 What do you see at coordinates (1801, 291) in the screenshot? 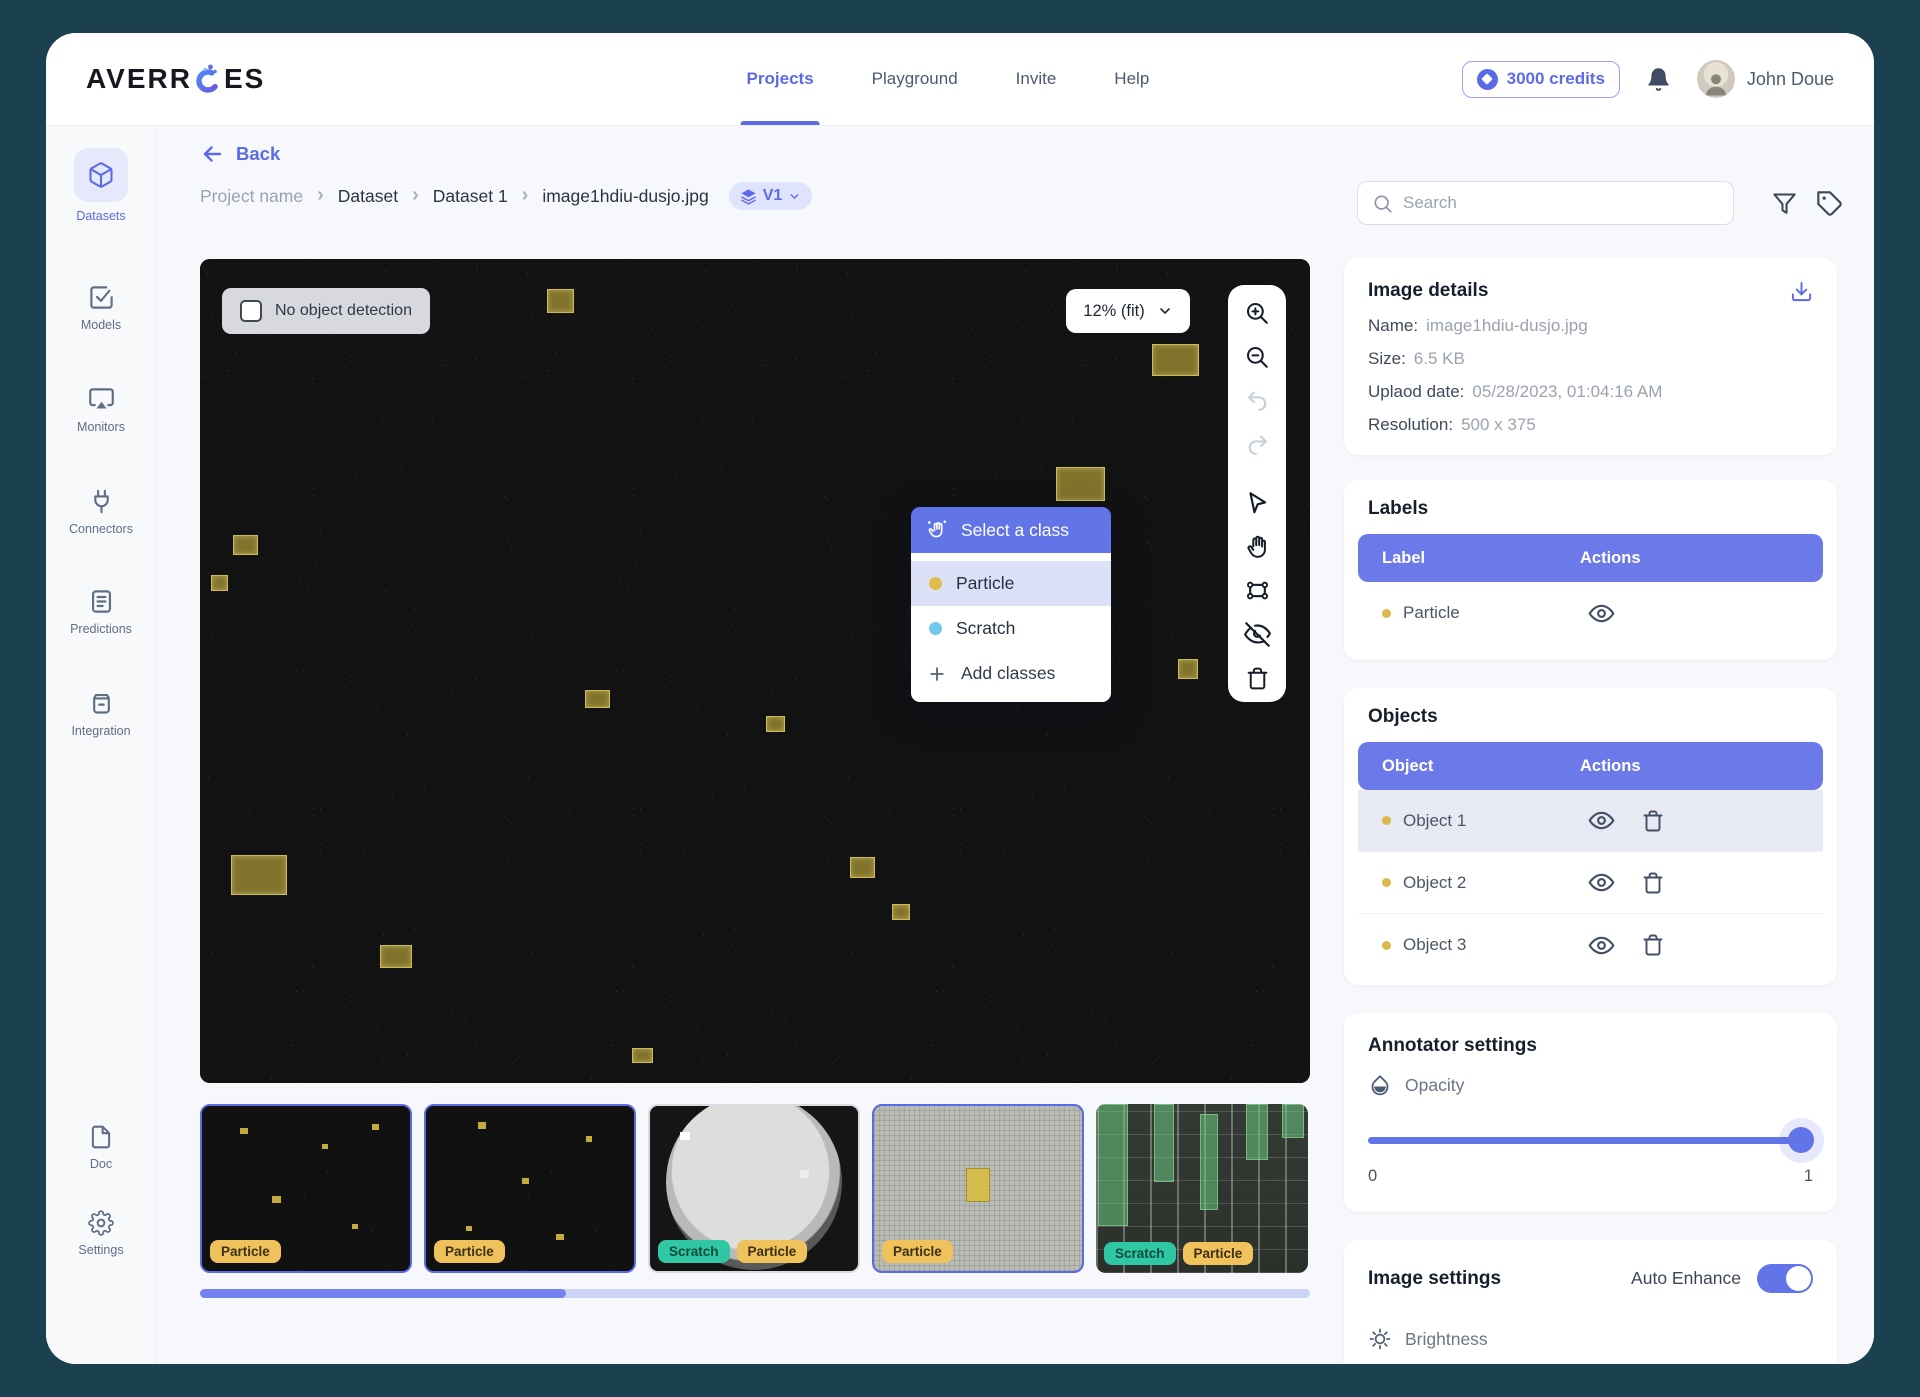
I see `download-icon` at bounding box center [1801, 291].